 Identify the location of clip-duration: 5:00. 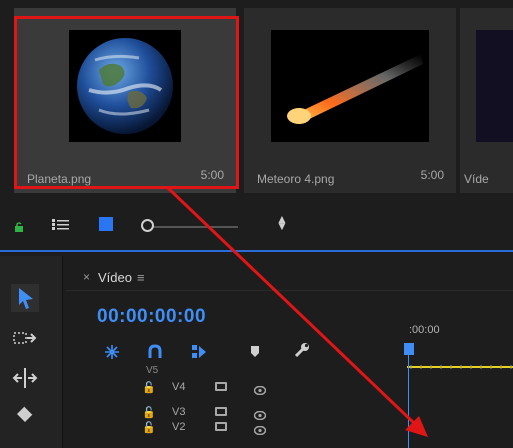
(432, 175).